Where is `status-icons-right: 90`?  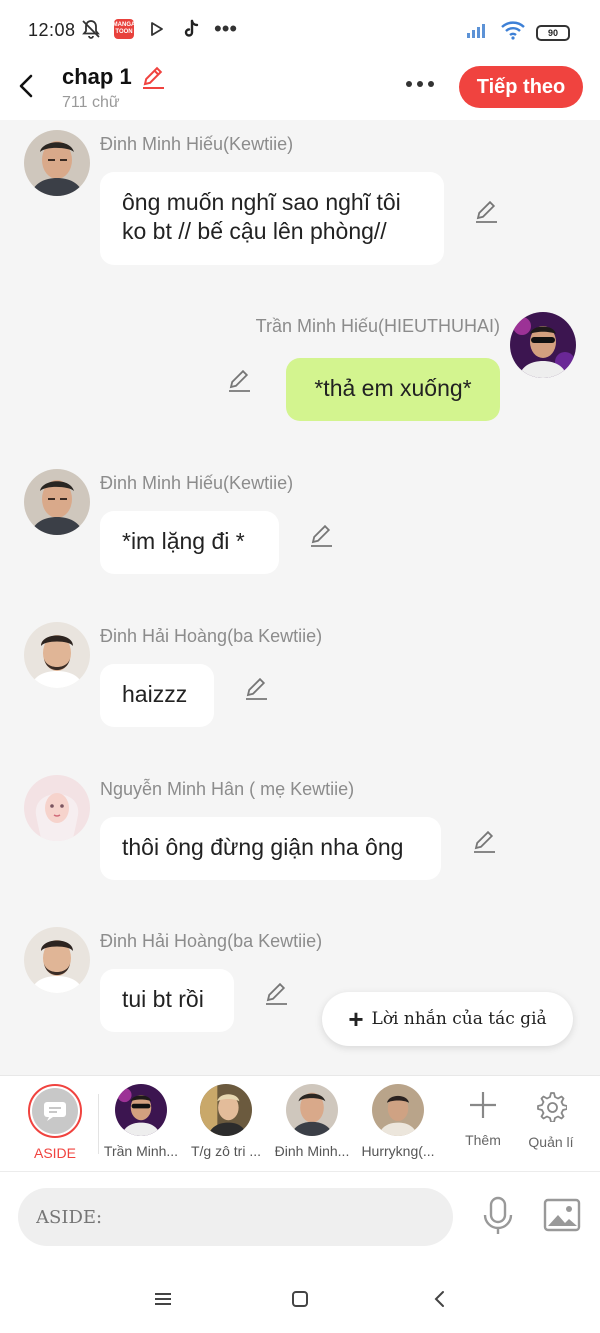 status-icons-right: 90 is located at coordinates (518, 32).